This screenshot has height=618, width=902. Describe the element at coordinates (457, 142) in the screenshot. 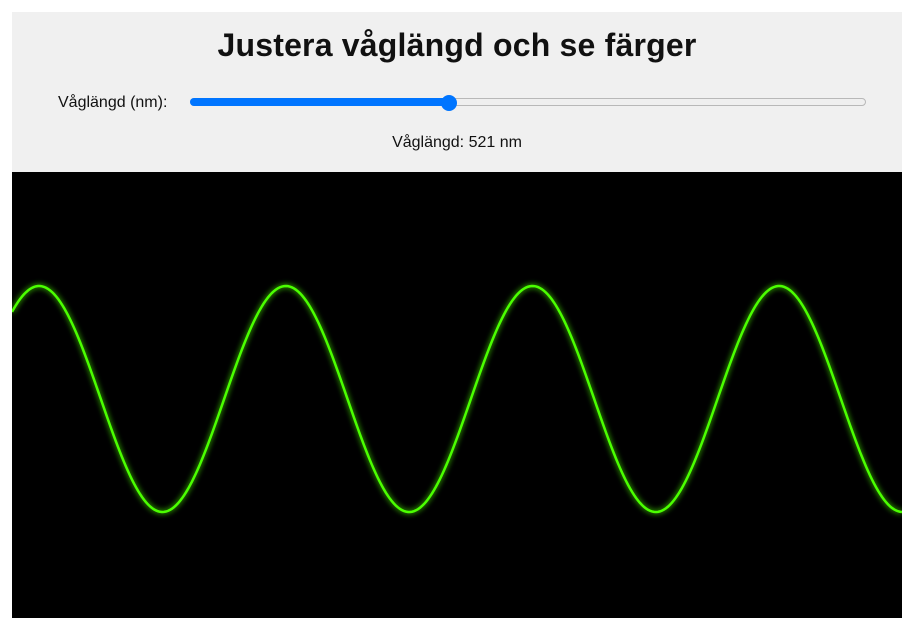

I see `wavelength-readout: Våglängd: 521 nm` at that location.